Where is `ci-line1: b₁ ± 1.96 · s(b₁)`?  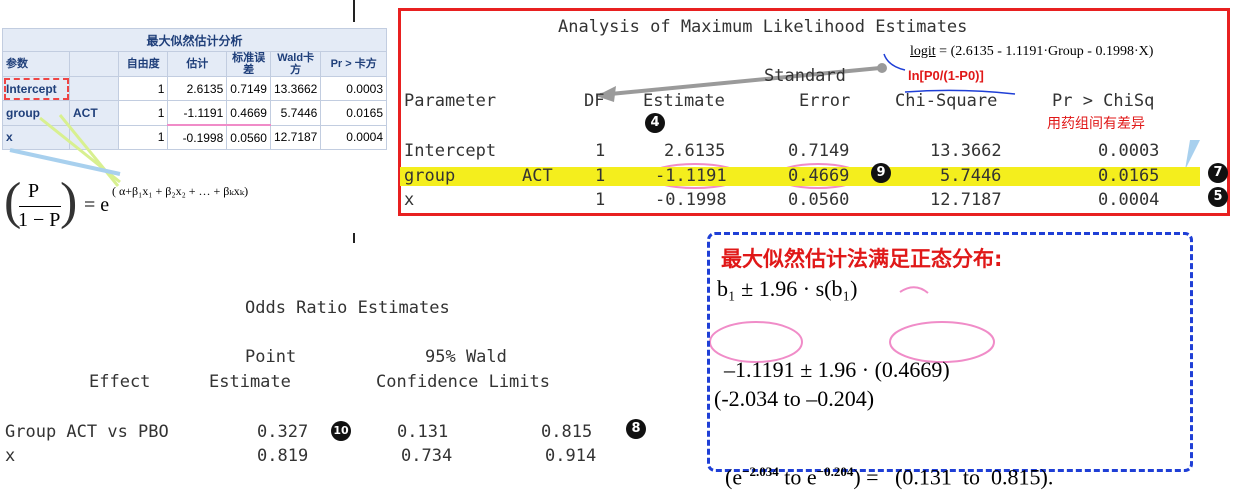 ci-line1: b₁ ± 1.96 · s(b₁) is located at coordinates (787, 288).